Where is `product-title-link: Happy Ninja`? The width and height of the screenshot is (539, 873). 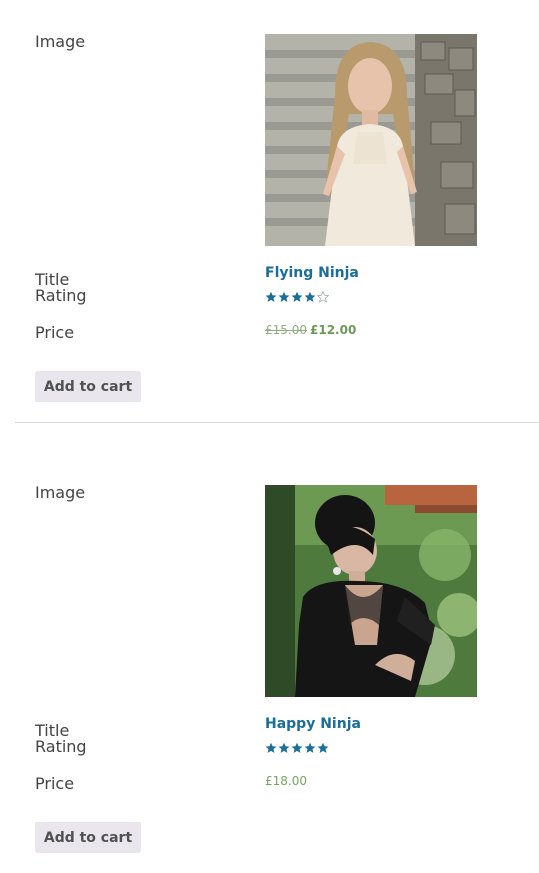
product-title-link: Happy Ninja is located at coordinates (313, 724).